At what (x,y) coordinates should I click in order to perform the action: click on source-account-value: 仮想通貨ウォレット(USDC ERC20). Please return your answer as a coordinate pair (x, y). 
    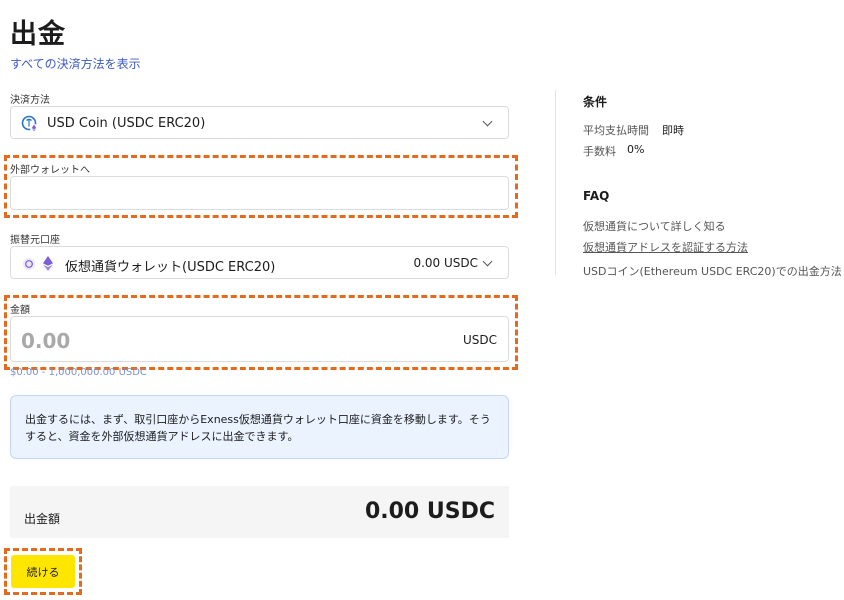
    Looking at the image, I should click on (170, 267).